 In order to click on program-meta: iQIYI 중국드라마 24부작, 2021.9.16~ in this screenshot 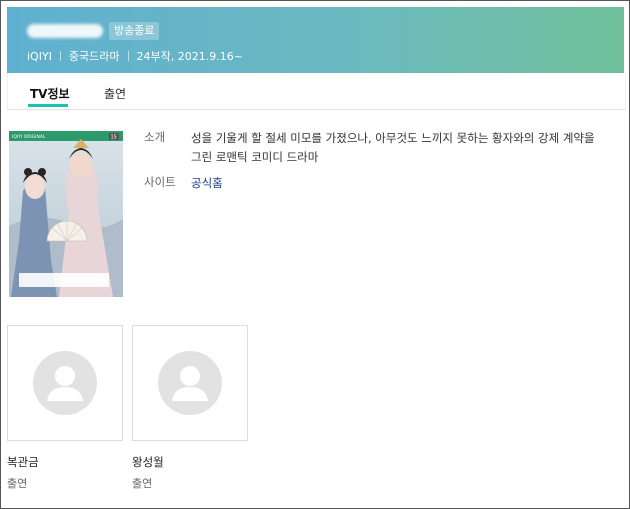, I will do `click(135, 56)`.